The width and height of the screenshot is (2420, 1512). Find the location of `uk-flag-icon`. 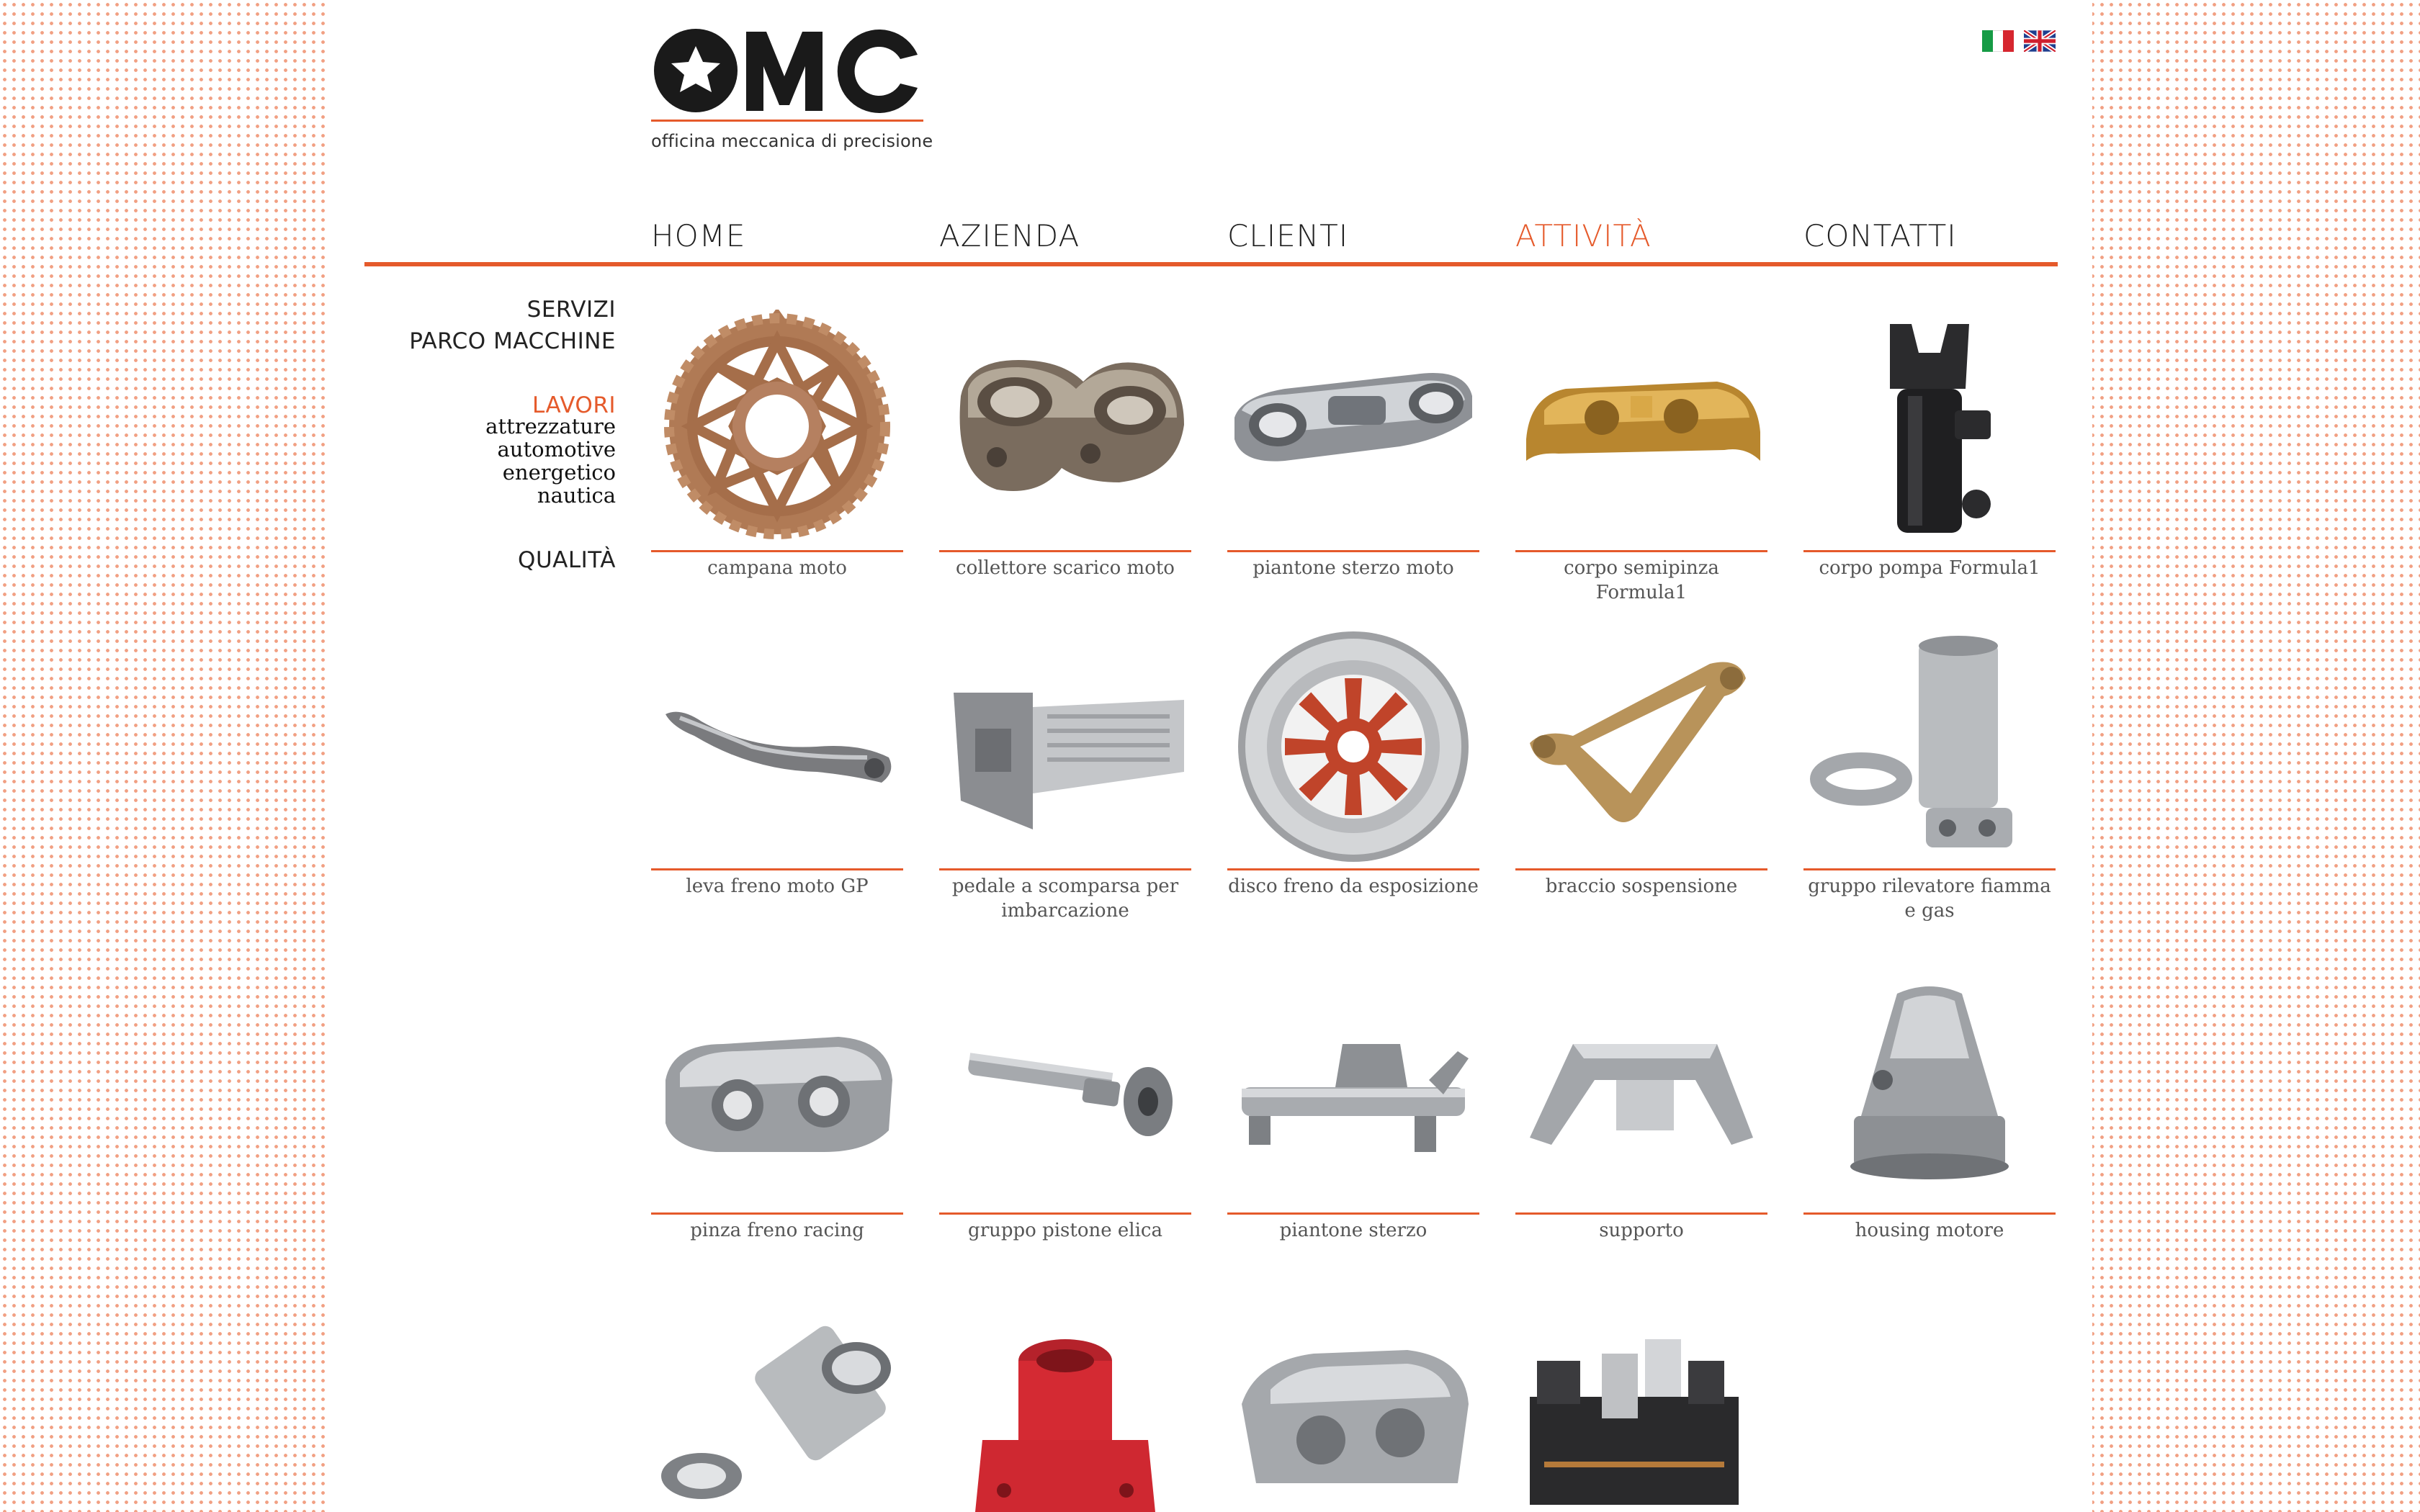

uk-flag-icon is located at coordinates (2040, 41).